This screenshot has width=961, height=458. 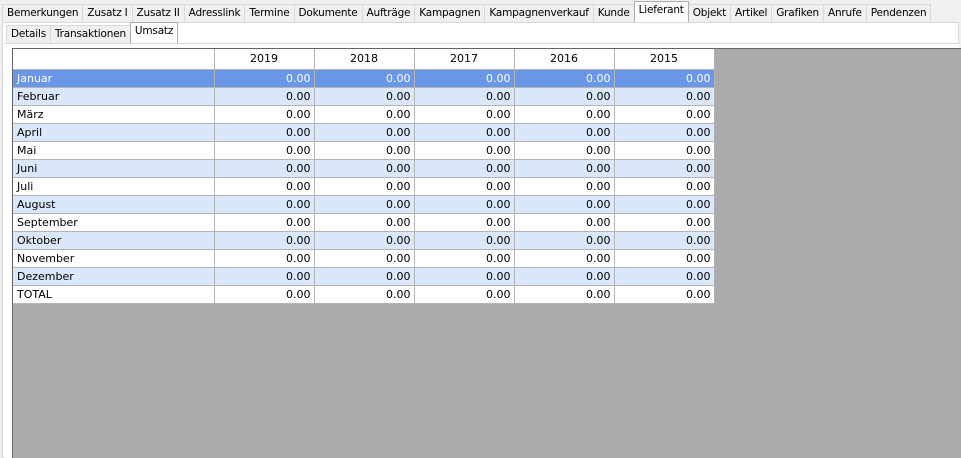 What do you see at coordinates (114, 294) in the screenshot?
I see `row-label: TOTAL` at bounding box center [114, 294].